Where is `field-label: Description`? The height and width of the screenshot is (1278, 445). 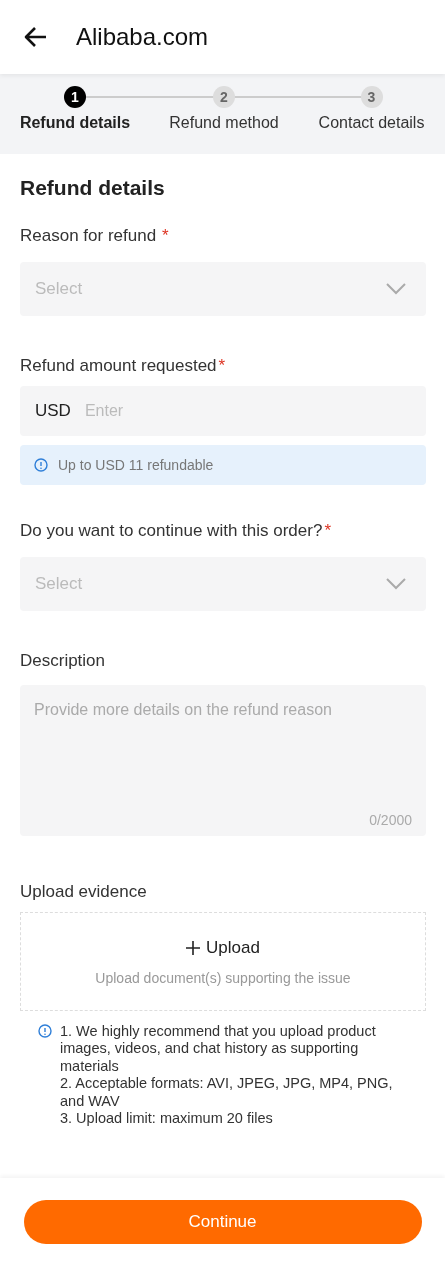
field-label: Description is located at coordinates (63, 661).